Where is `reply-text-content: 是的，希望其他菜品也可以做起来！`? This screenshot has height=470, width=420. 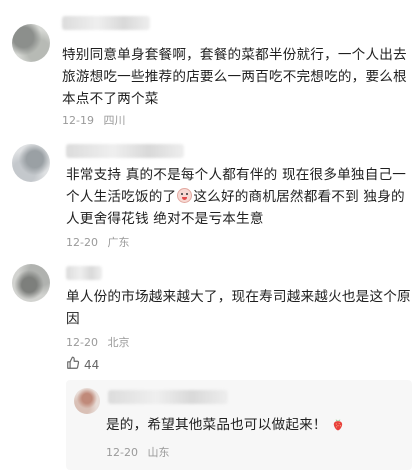
reply-text-content: 是的，希望其他菜品也可以做起来！ is located at coordinates (216, 425).